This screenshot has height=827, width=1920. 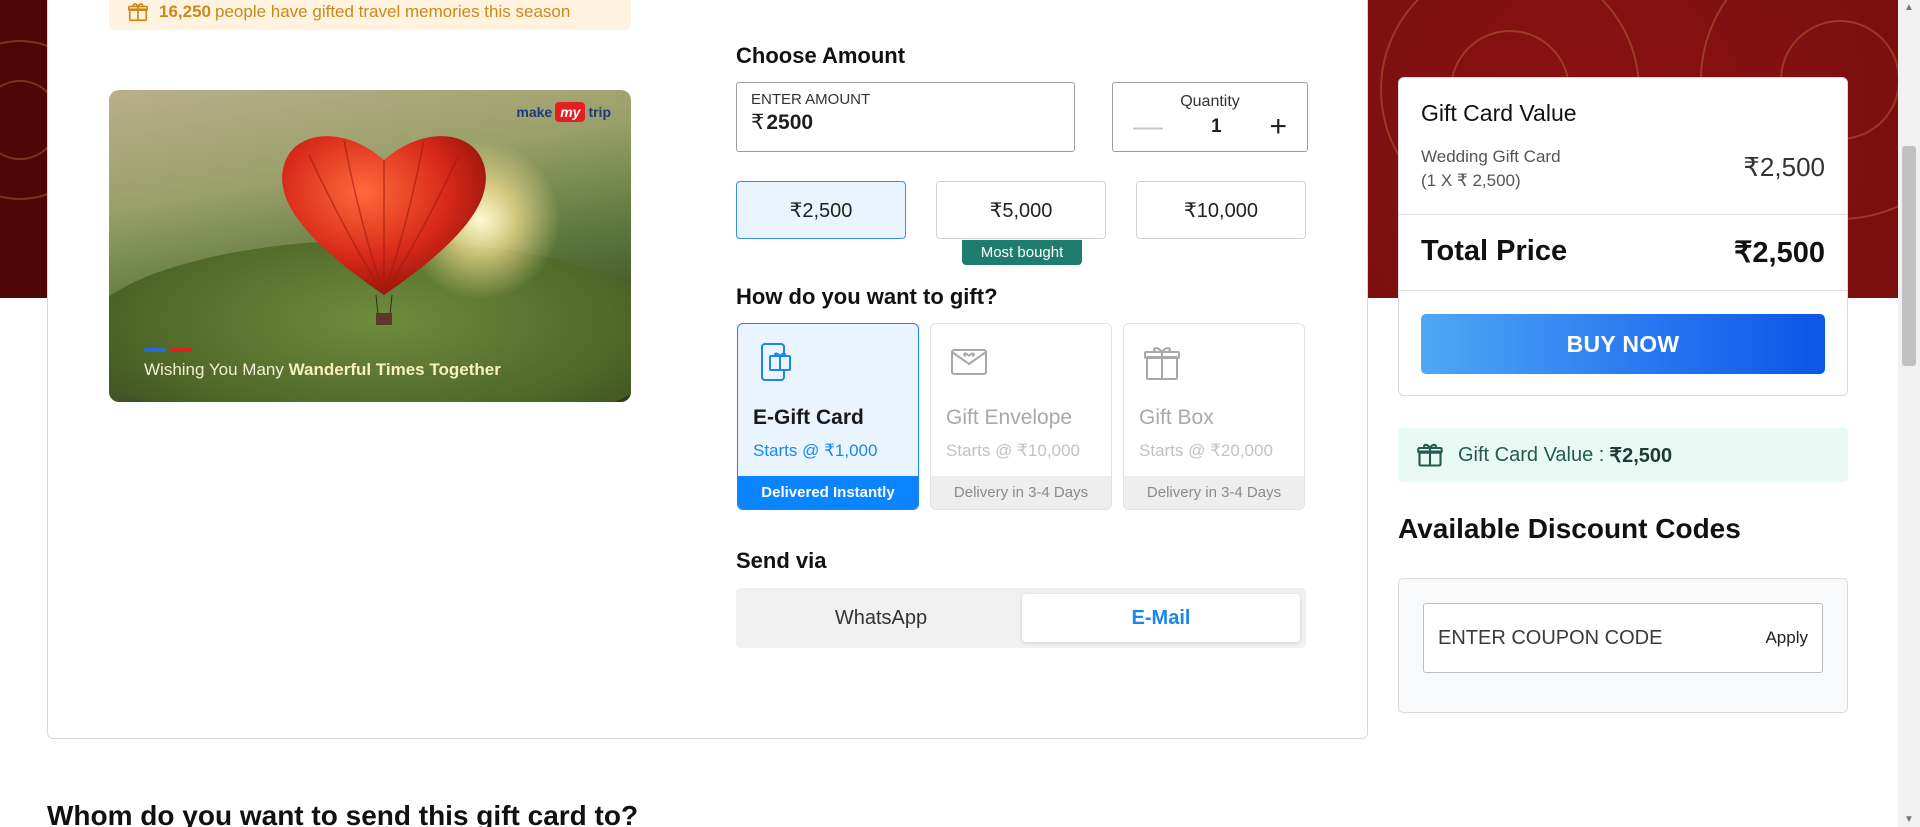 What do you see at coordinates (1569, 528) in the screenshot?
I see `discount-codes-heading: Available Discount Codes` at bounding box center [1569, 528].